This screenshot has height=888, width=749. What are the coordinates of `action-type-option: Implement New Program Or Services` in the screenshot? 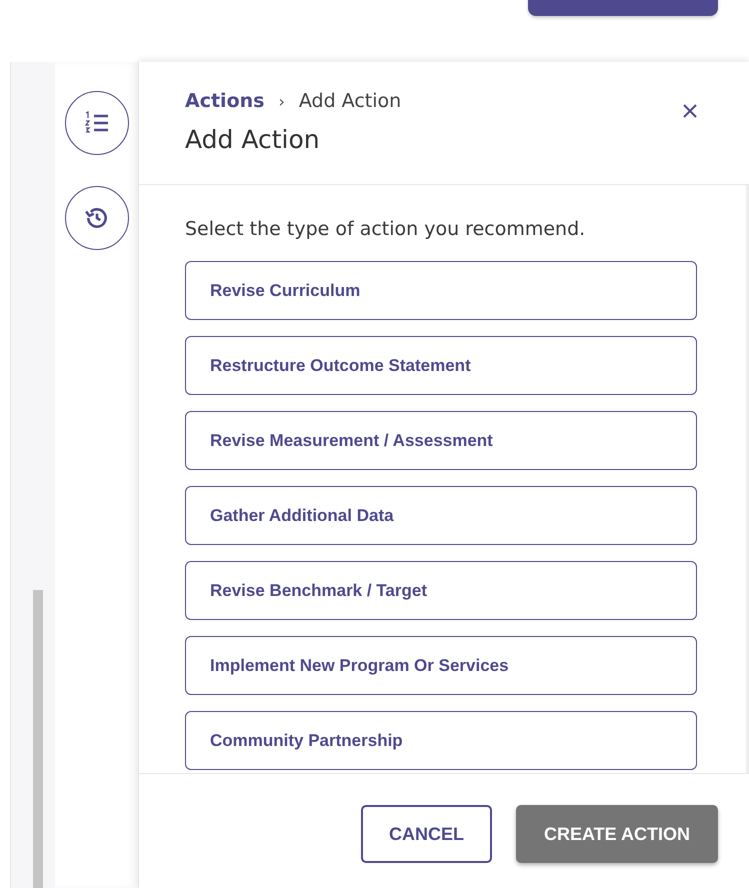 It's located at (441, 665).